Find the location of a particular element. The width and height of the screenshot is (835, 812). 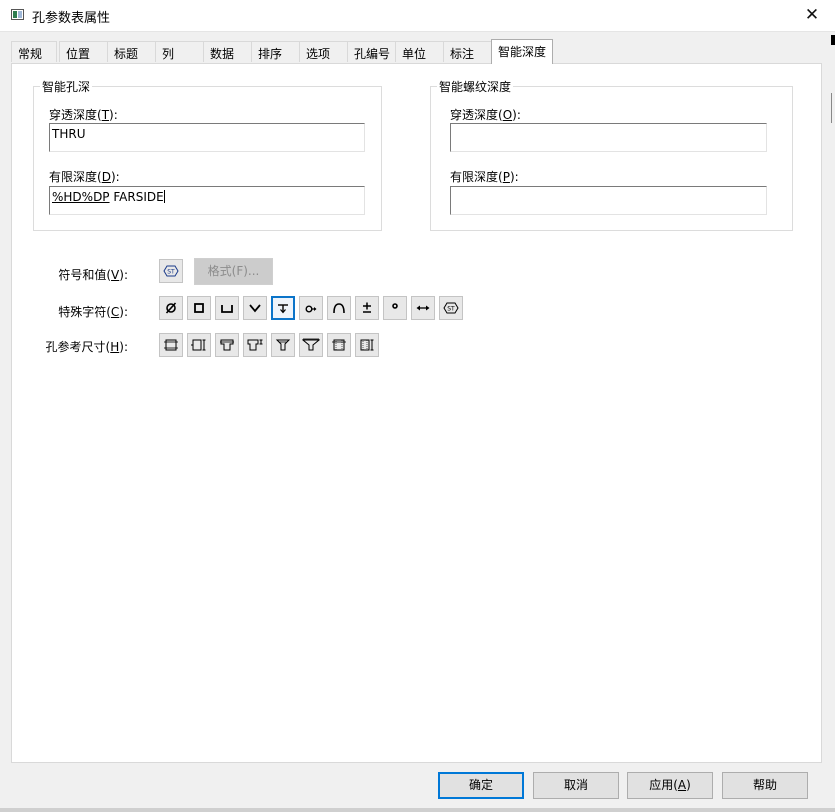

tab-strip: 常规 位置 标题 列 数据 排序 选项 孔编号 单位 标注 智能深度 is located at coordinates (417, 51).